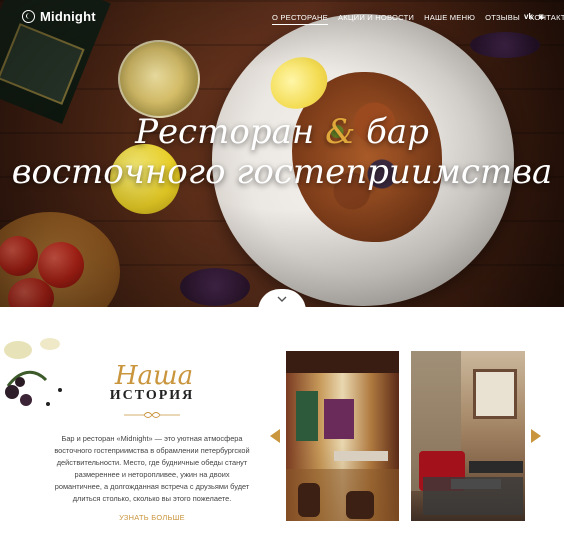 This screenshot has width=564, height=545. Describe the element at coordinates (376, 19) in the screenshot. I see `nav-item-news: АКЦИИ И НОВОСТИ` at that location.